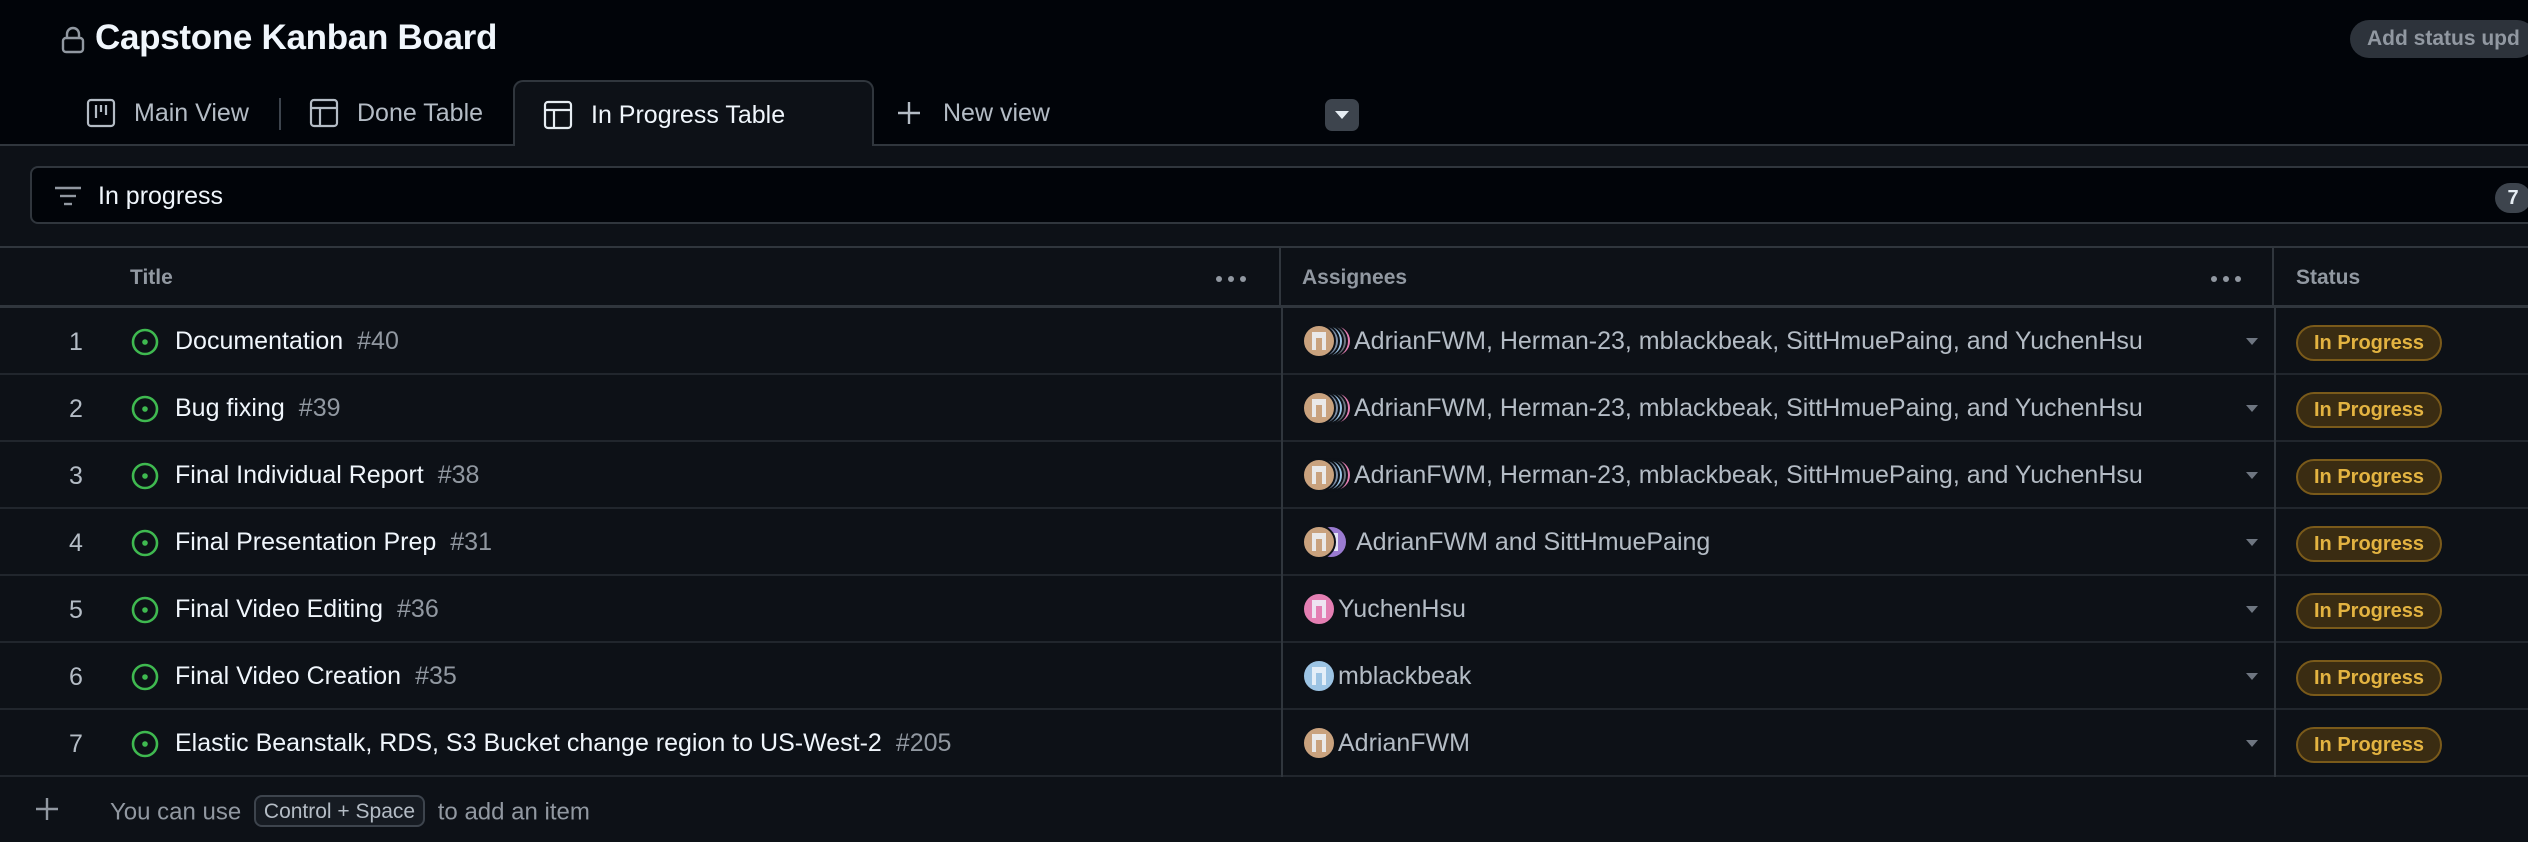  Describe the element at coordinates (280, 114) in the screenshot. I see `tab-divider` at that location.